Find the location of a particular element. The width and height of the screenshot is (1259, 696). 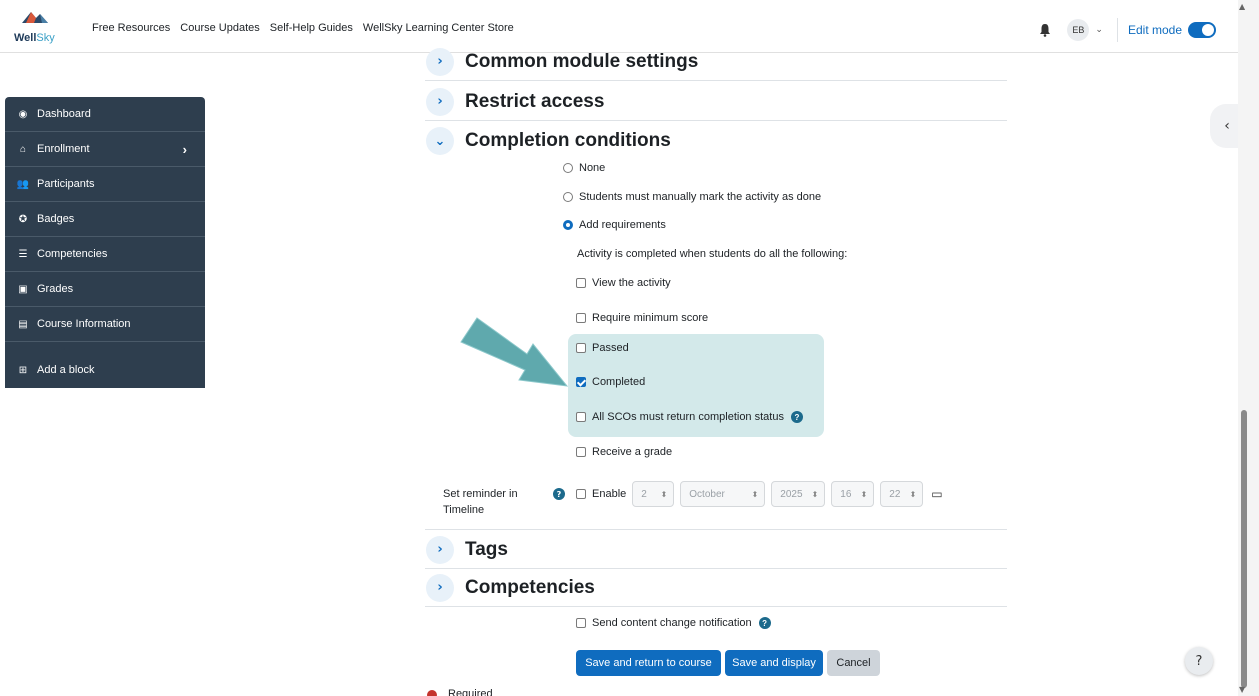

edit-mode-label: Edit mode is located at coordinates (1154, 30).